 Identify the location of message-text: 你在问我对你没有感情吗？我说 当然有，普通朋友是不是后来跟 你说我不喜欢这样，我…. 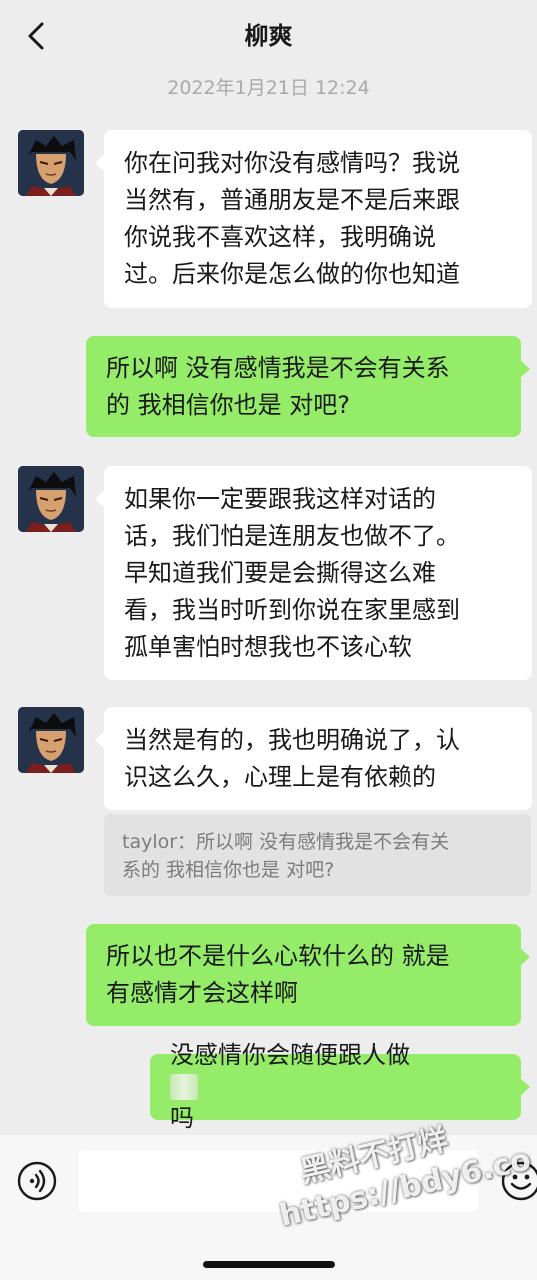
(292, 218).